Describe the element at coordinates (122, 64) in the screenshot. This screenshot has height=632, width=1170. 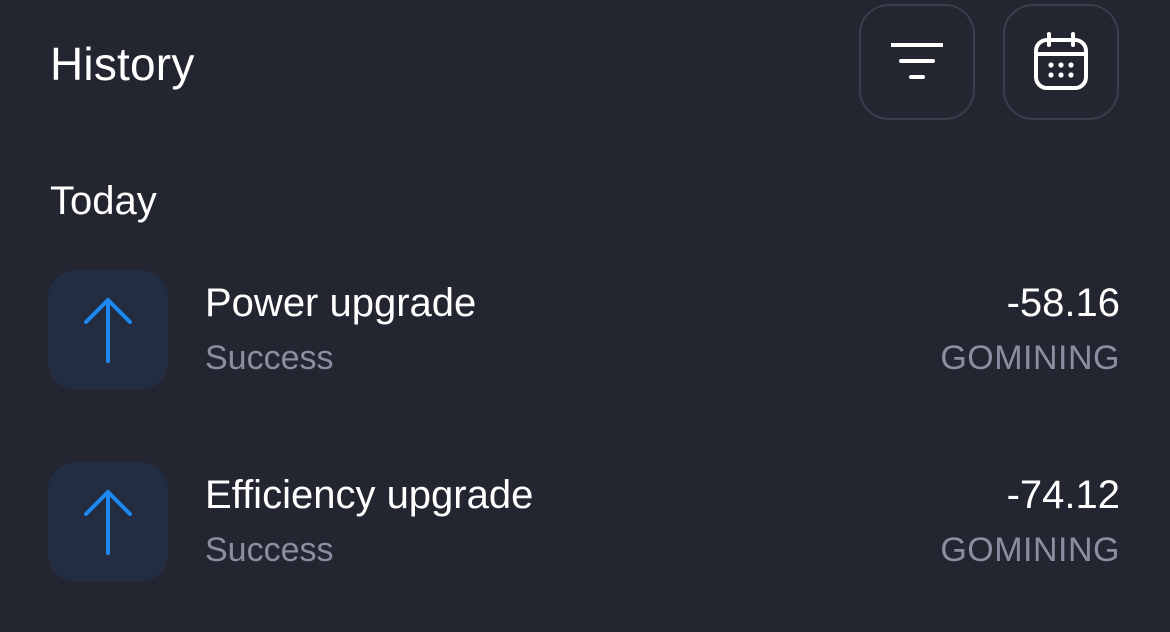
I see `page-title: History` at that location.